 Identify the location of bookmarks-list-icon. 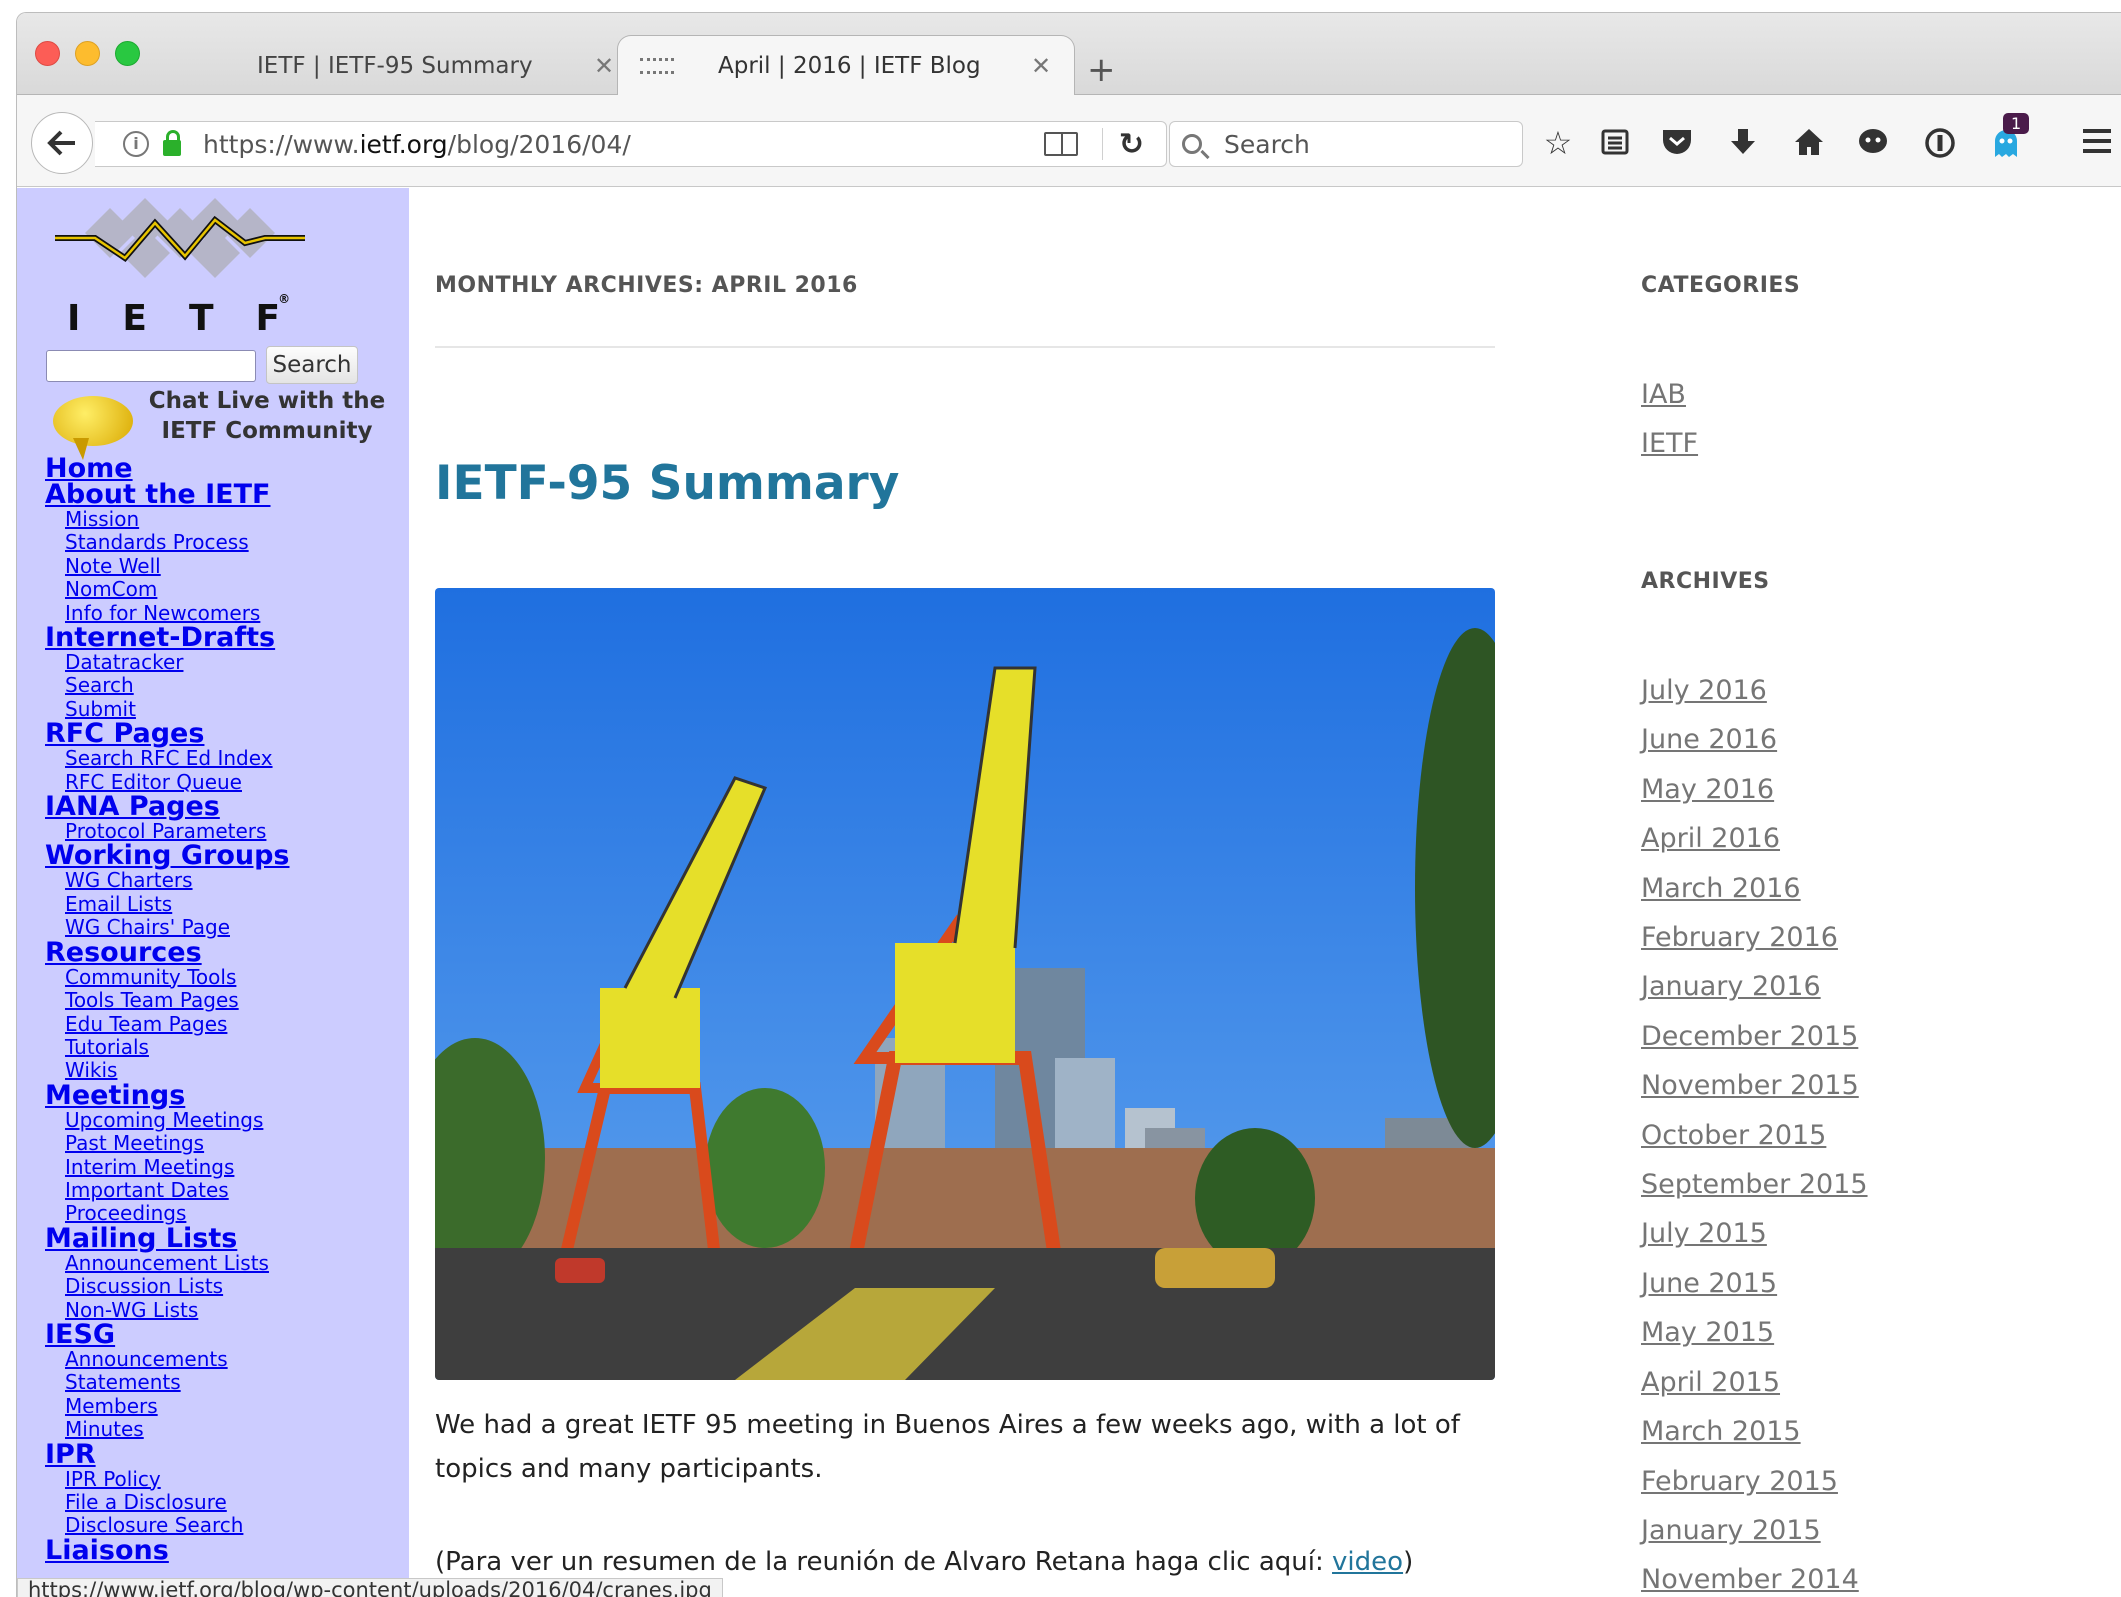
(1615, 144).